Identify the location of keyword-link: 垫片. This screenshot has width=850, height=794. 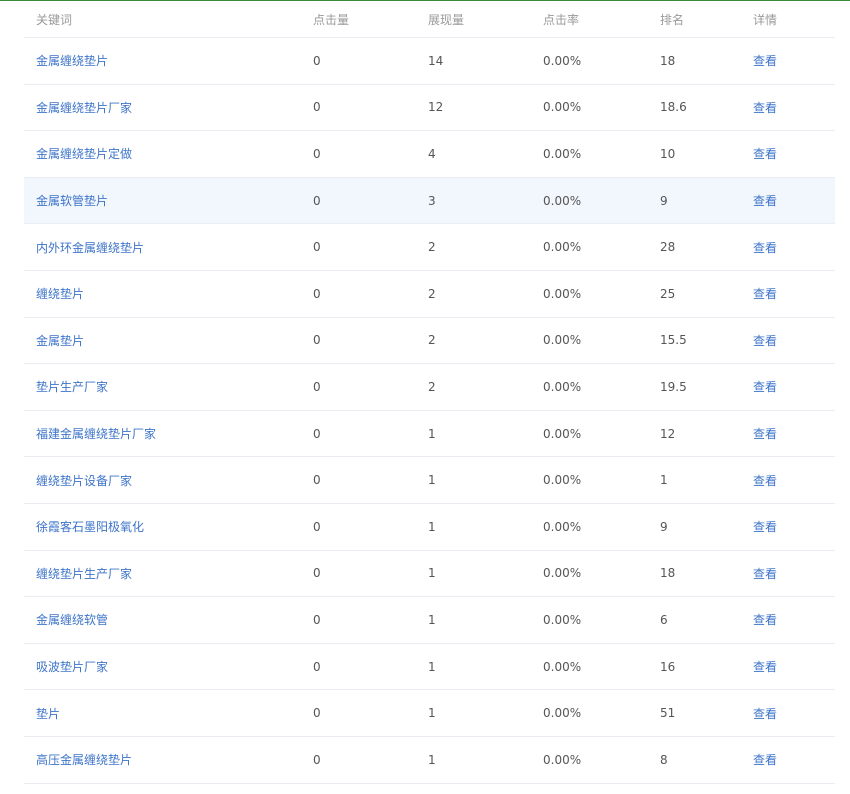
(48, 713).